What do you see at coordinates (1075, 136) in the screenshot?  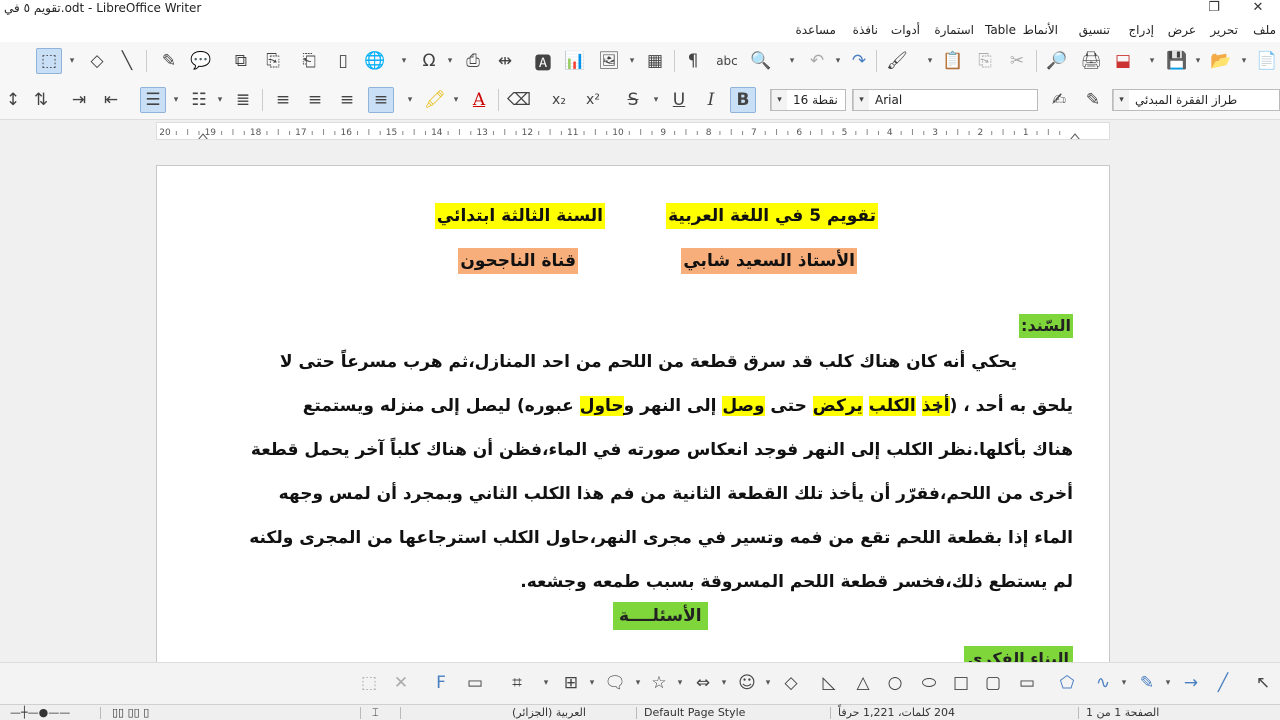 I see `ruler-right-indent-marker` at bounding box center [1075, 136].